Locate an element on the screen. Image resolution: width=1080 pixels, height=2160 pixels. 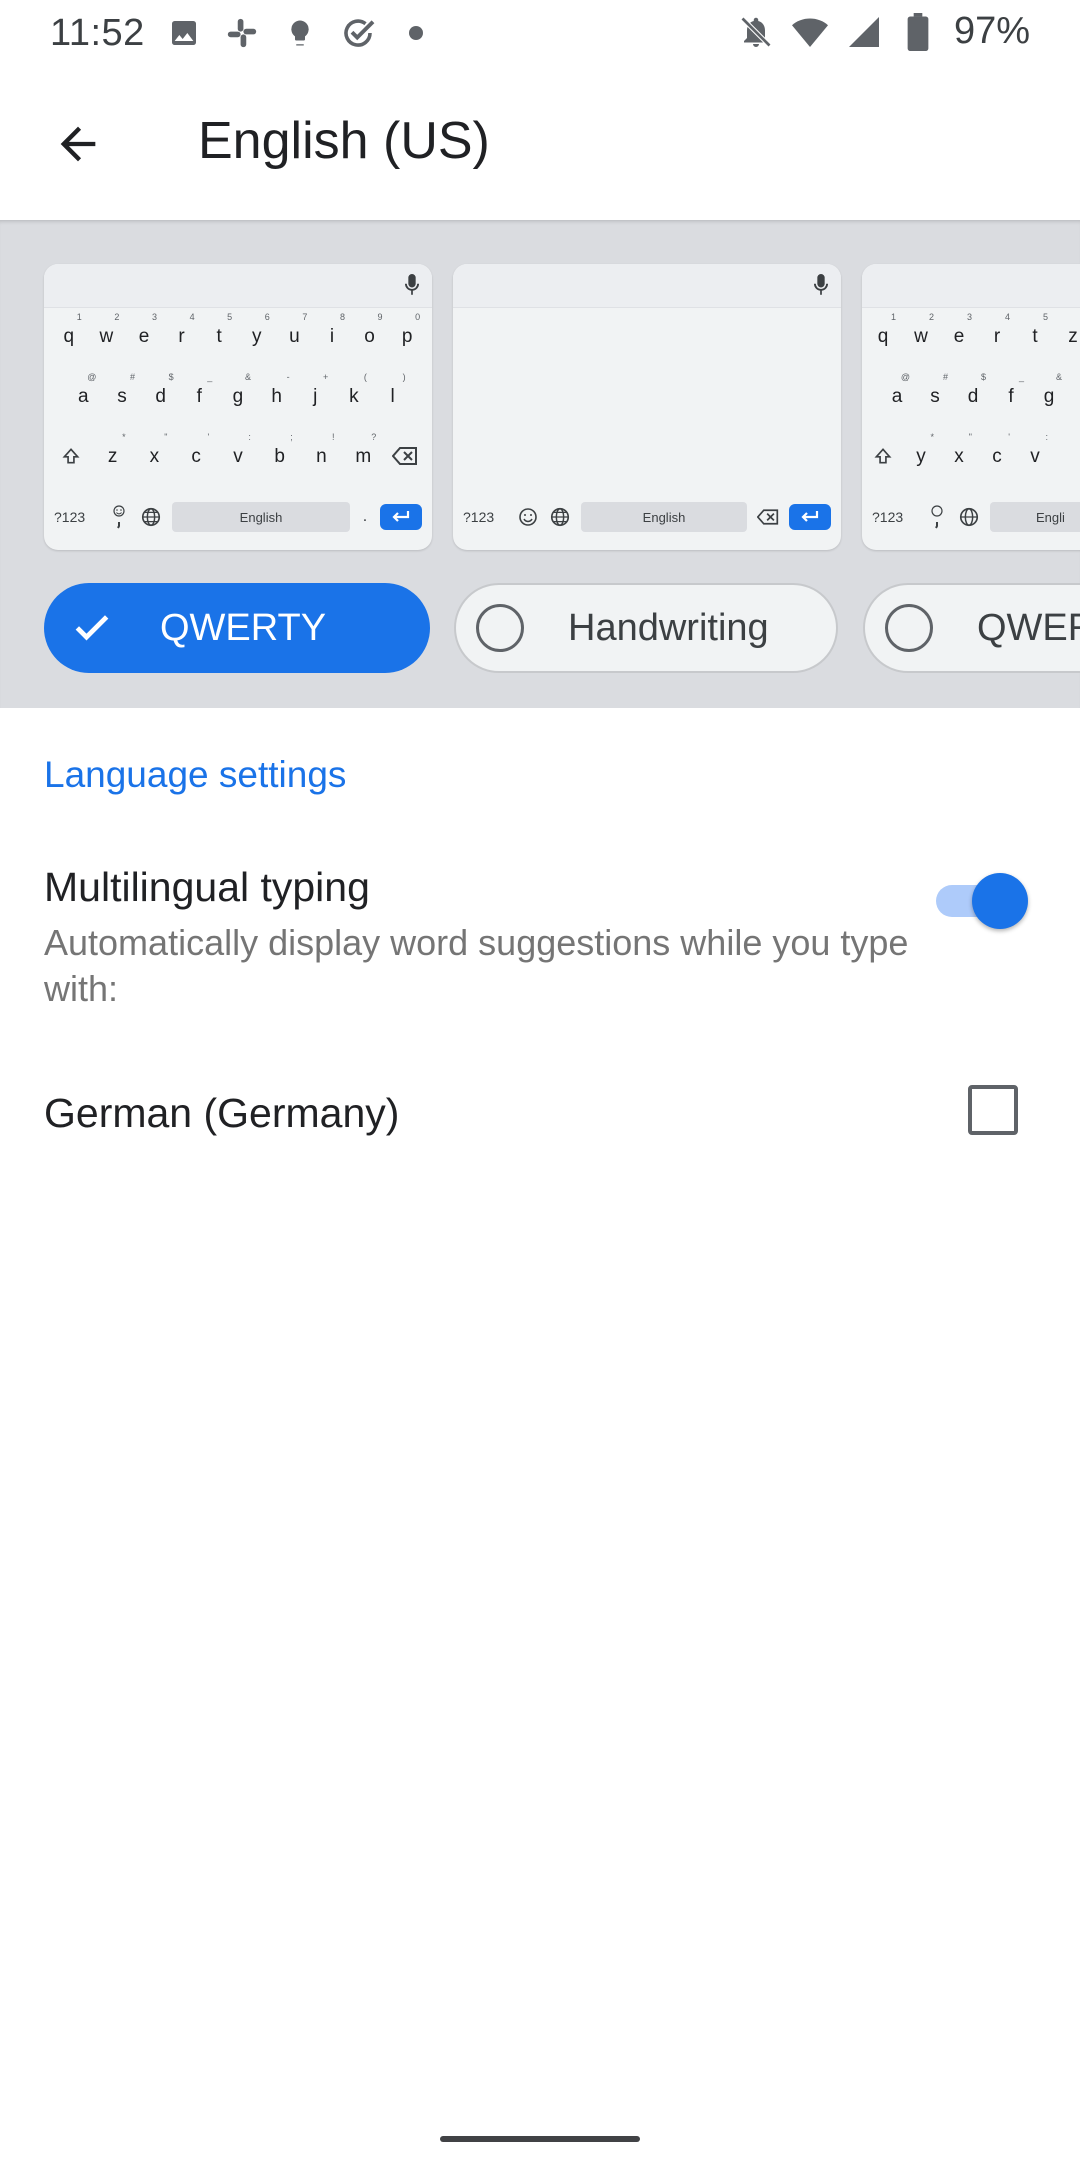
key: * z is located at coordinates (116, 449).